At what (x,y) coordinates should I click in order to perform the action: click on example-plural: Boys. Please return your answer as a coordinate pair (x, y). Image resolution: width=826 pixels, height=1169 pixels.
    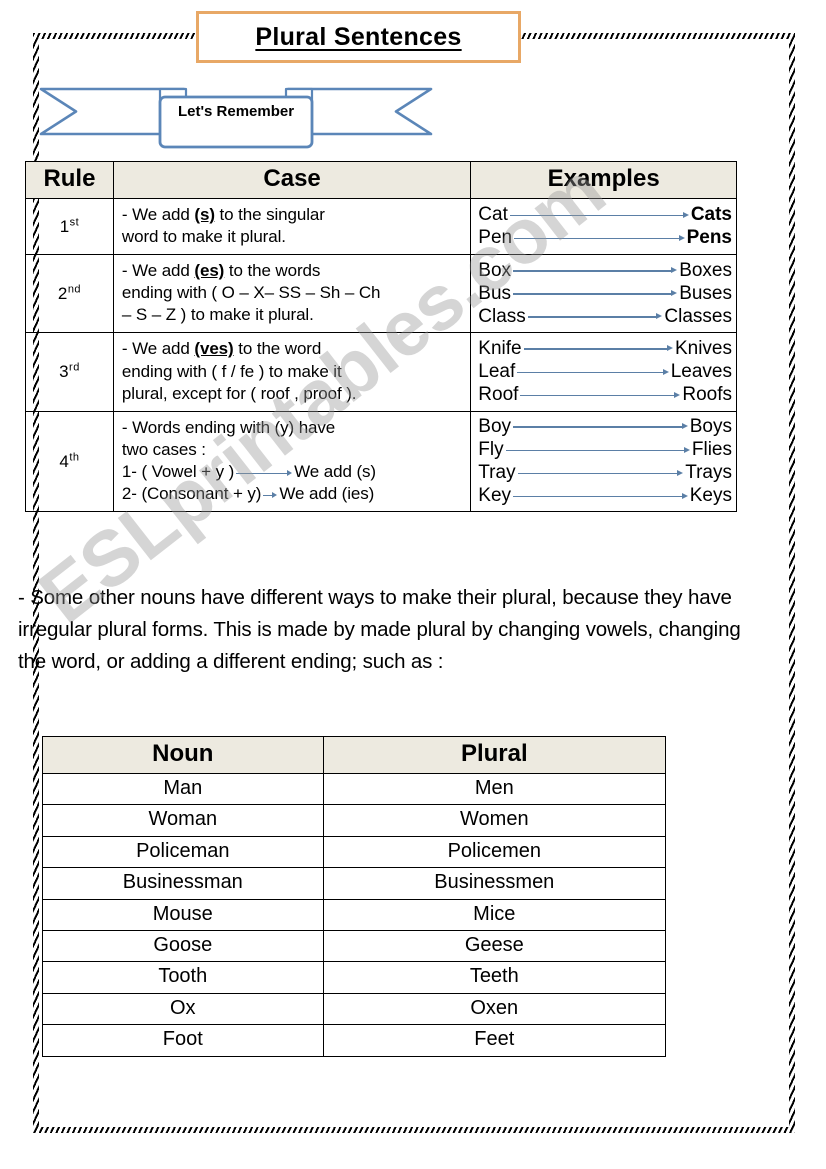
    Looking at the image, I should click on (710, 426).